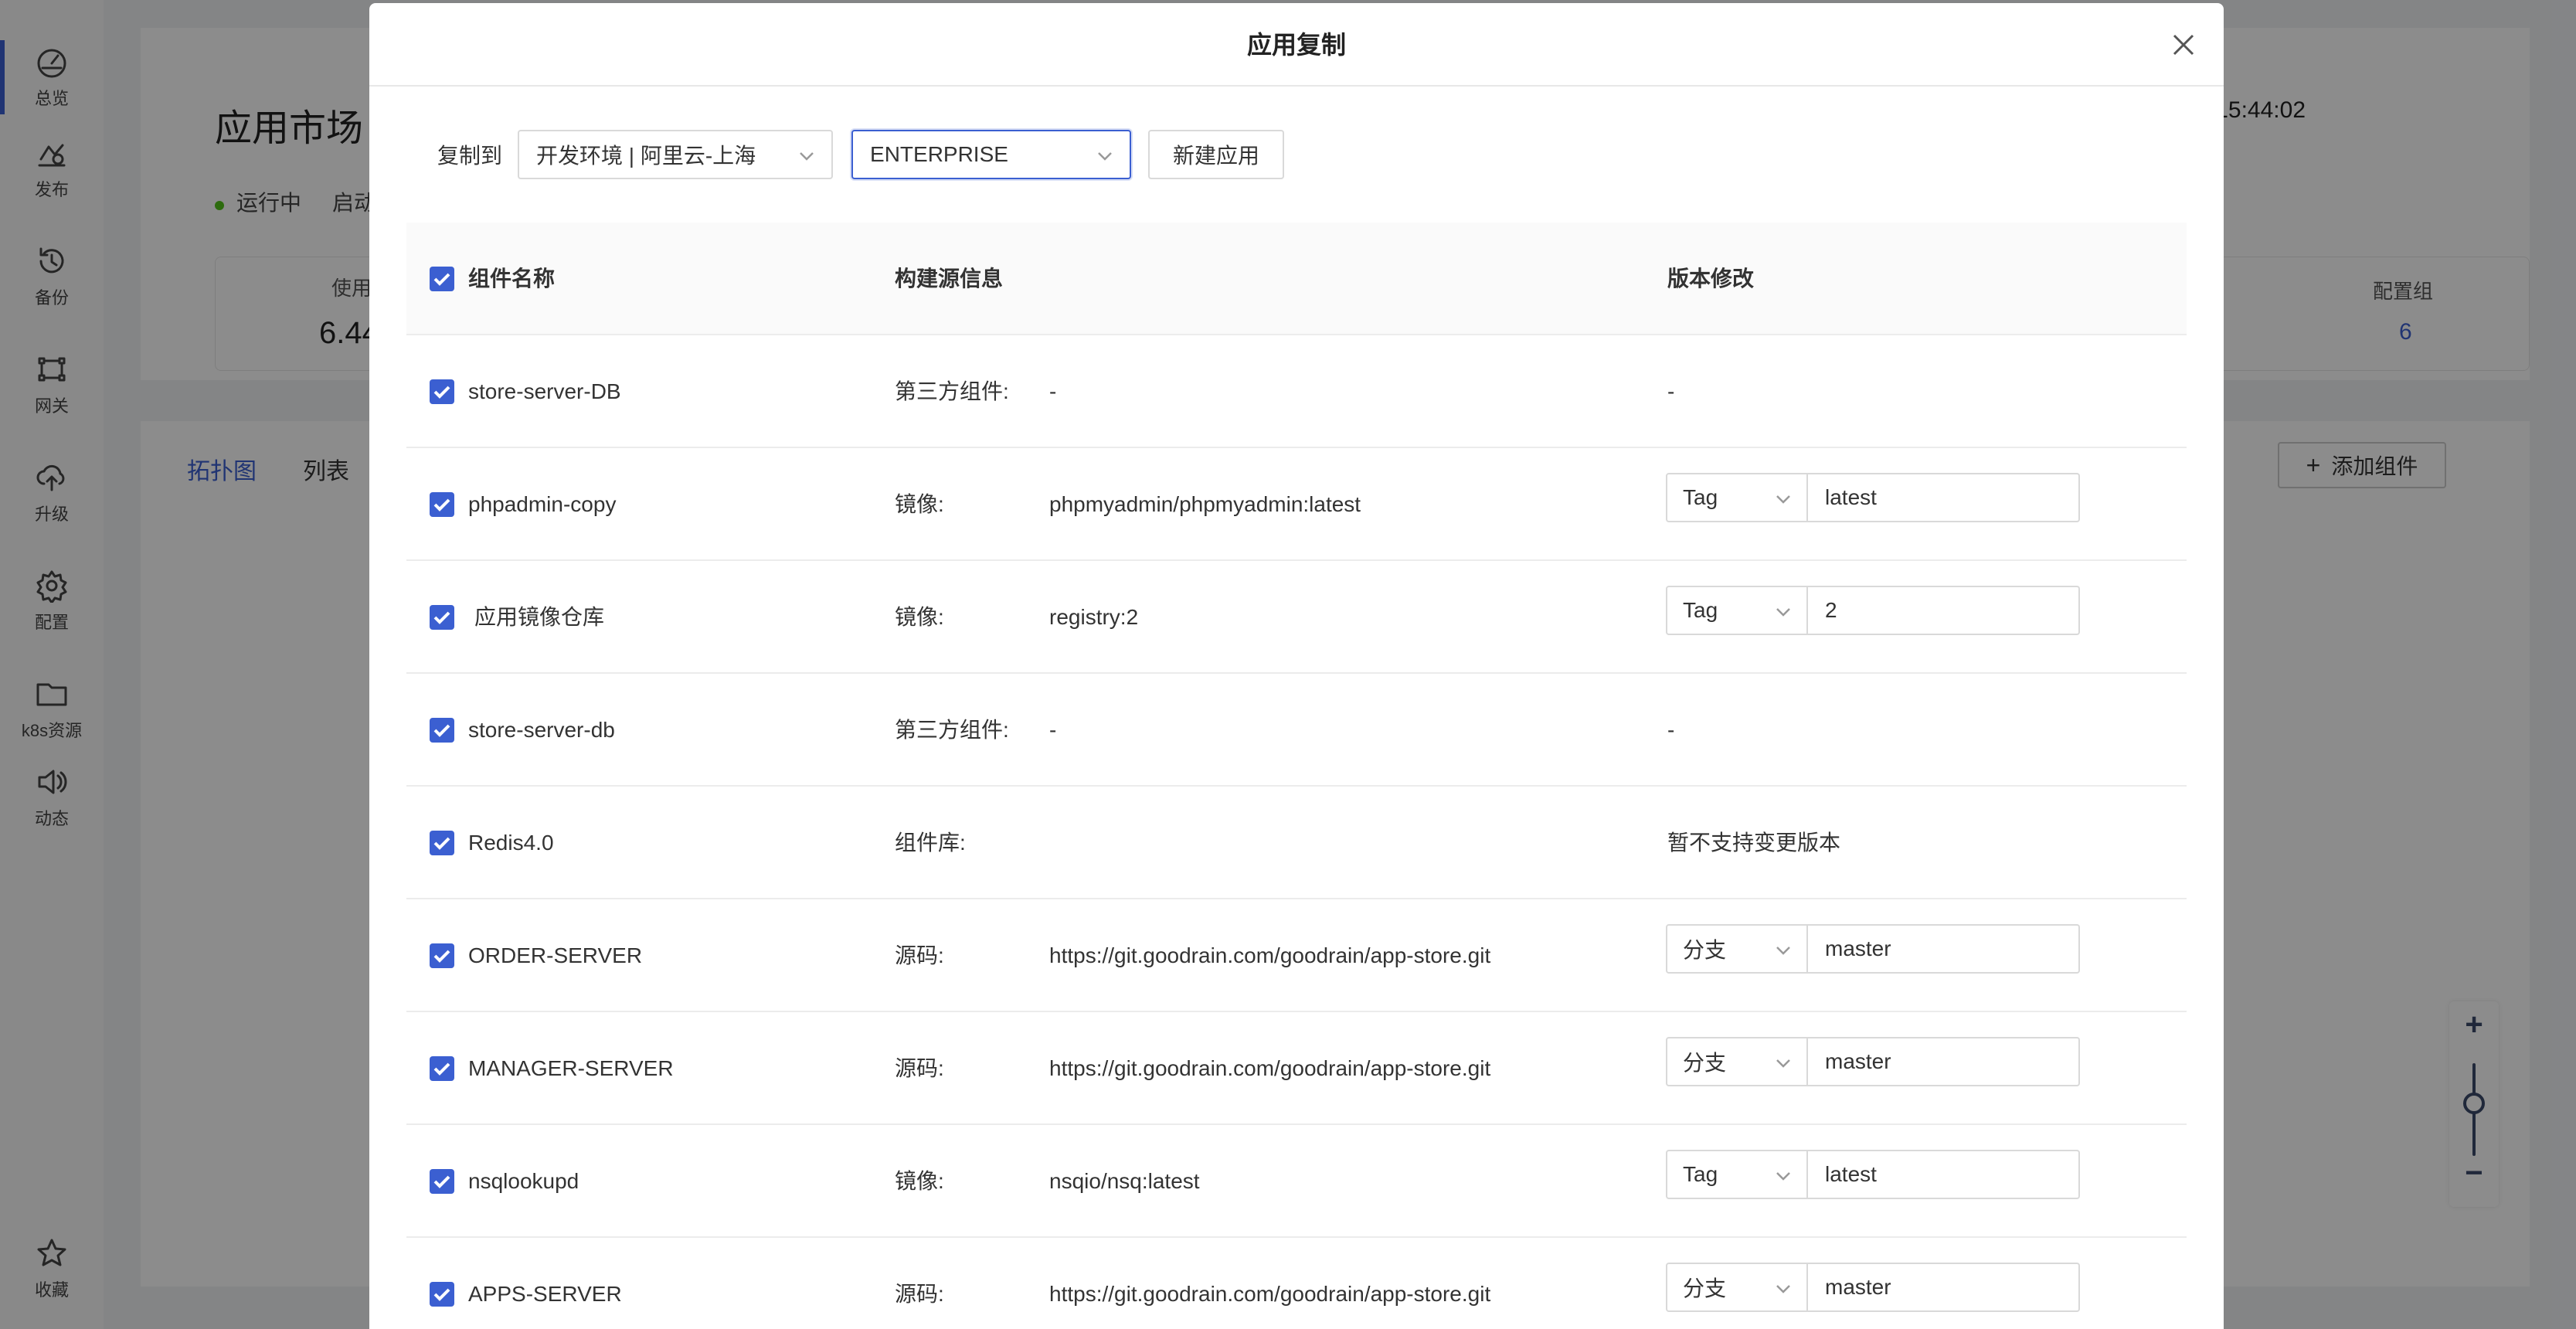 The width and height of the screenshot is (2576, 1329). Describe the element at coordinates (470, 156) in the screenshot. I see `copy-to-label: 复制到` at that location.